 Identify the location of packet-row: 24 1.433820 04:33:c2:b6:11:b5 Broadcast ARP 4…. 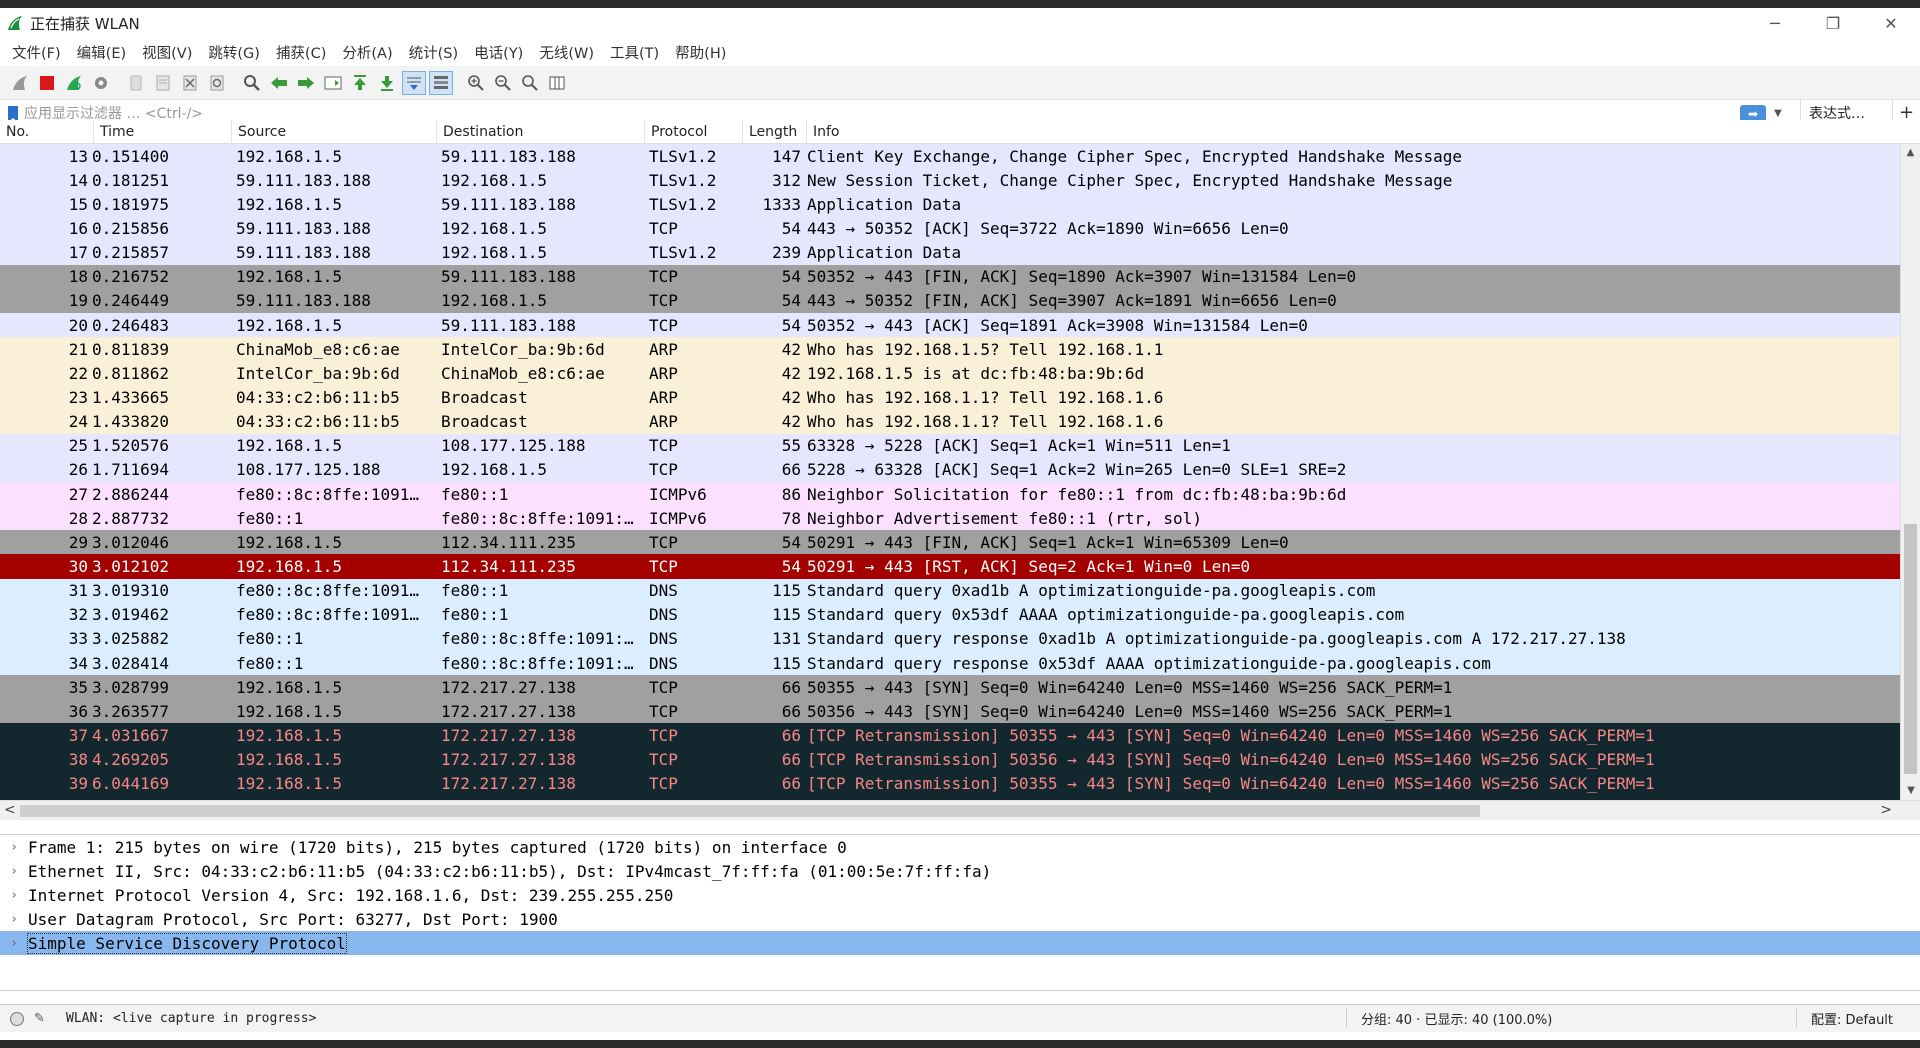
(950, 421).